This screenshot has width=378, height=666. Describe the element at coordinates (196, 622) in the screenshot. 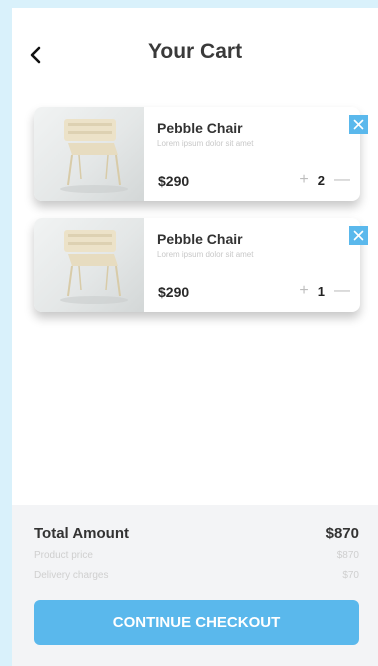

I see `continue-checkout-button: CONTINUE CHECKOUT` at that location.